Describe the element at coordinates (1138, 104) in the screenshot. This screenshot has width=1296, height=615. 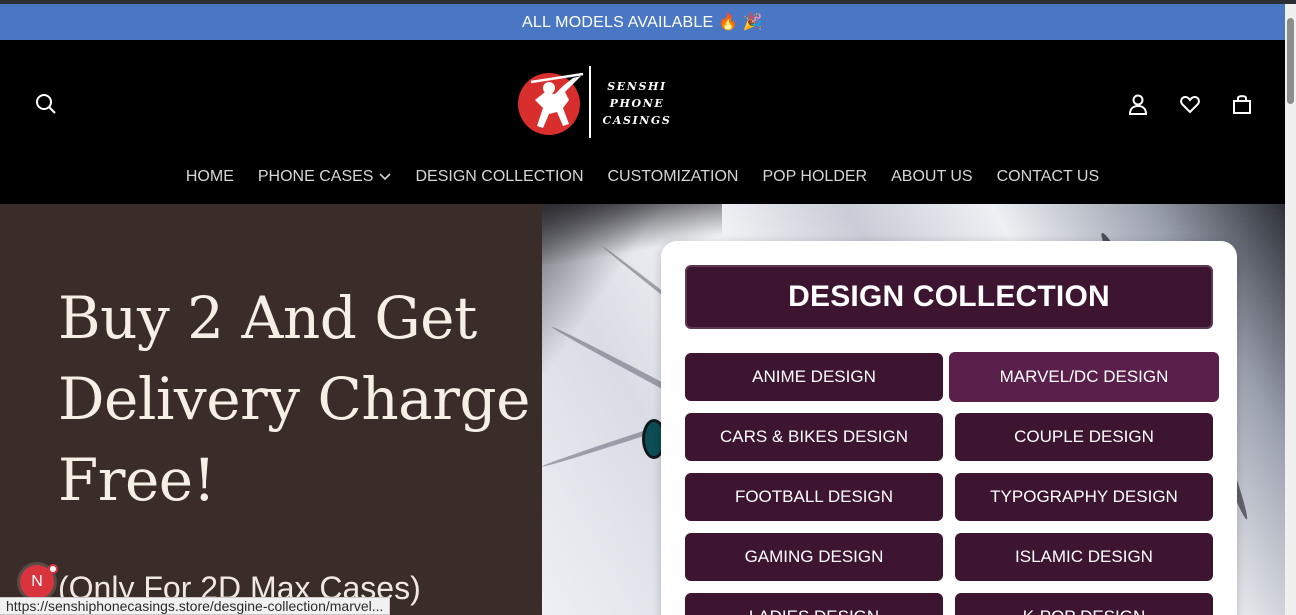
I see `user-icon` at that location.